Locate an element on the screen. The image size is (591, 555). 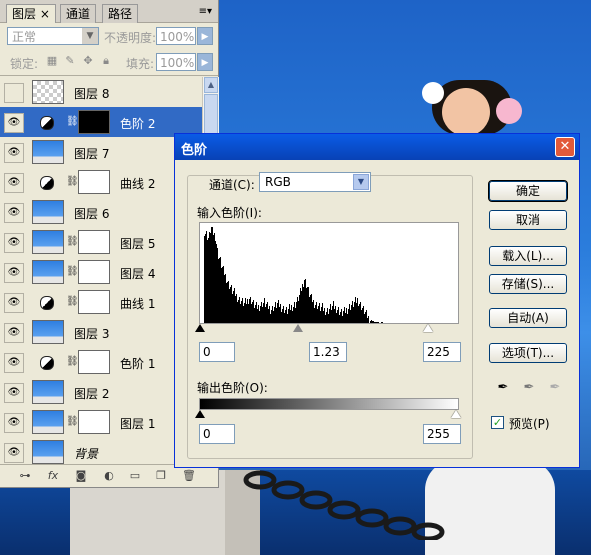
layer-row: 👁︎ ⛓ 色阶 1 is located at coordinates (101, 362).